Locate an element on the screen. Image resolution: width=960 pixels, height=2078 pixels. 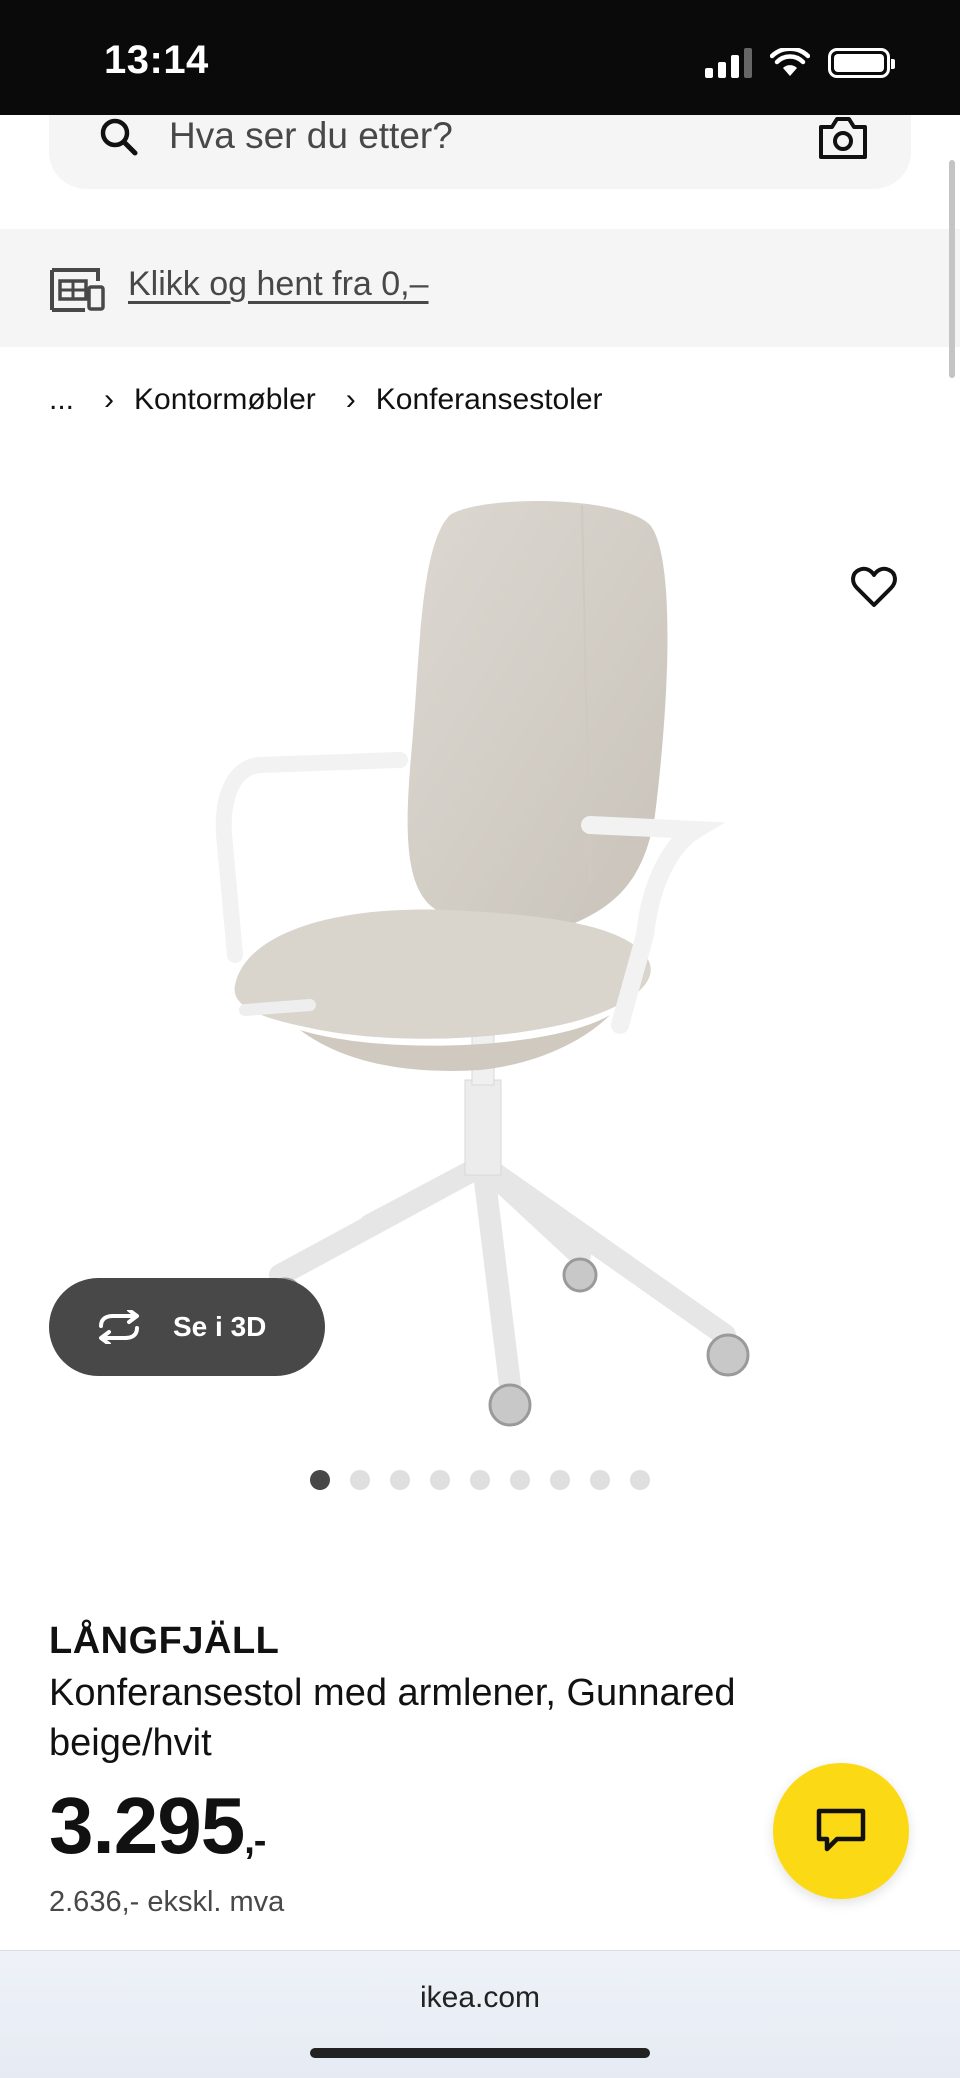
breadcrumb-item-konferansestoler: Konferansestoler is located at coordinates (489, 400).